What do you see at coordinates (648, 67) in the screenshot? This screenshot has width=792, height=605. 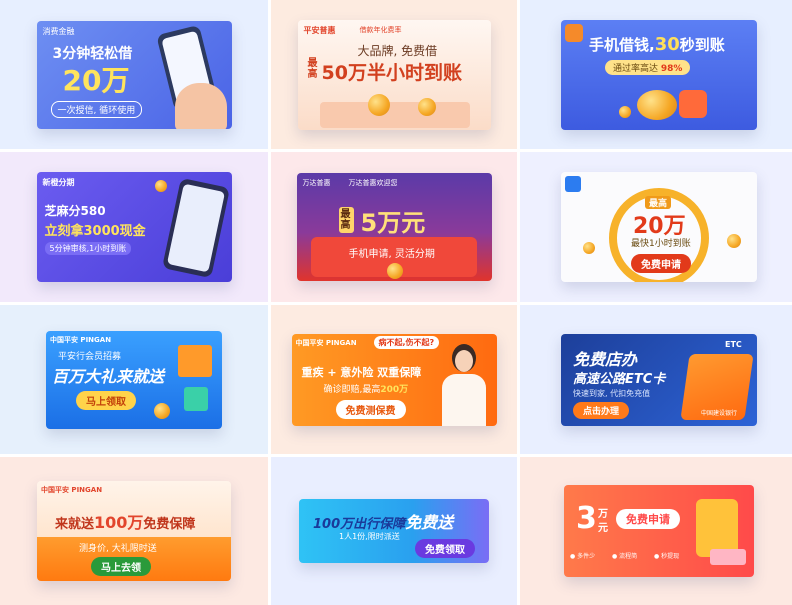 I see `rate-strip: 通过率高达 98%` at bounding box center [648, 67].